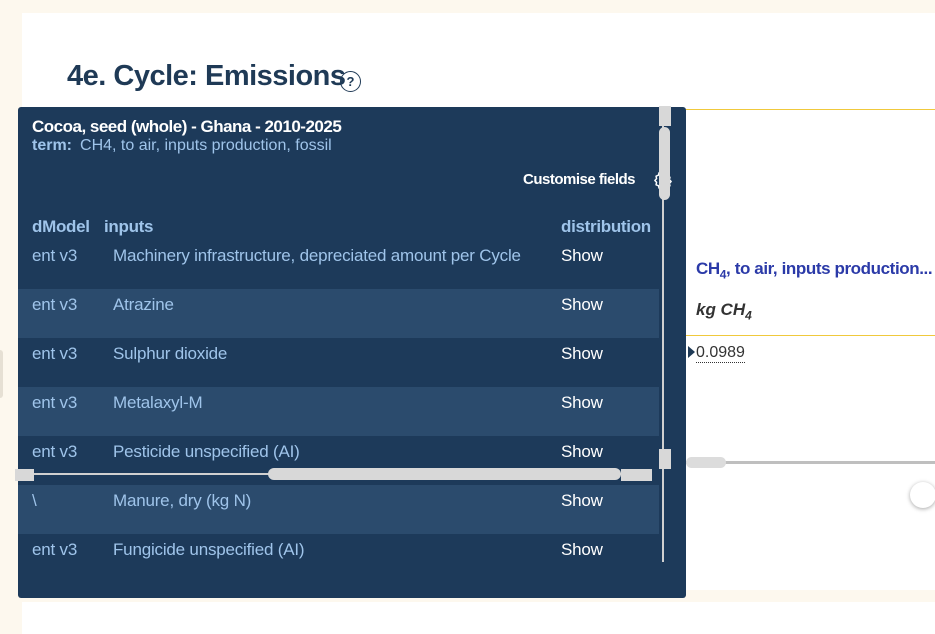  Describe the element at coordinates (665, 116) in the screenshot. I see `scroll-up-button` at that location.